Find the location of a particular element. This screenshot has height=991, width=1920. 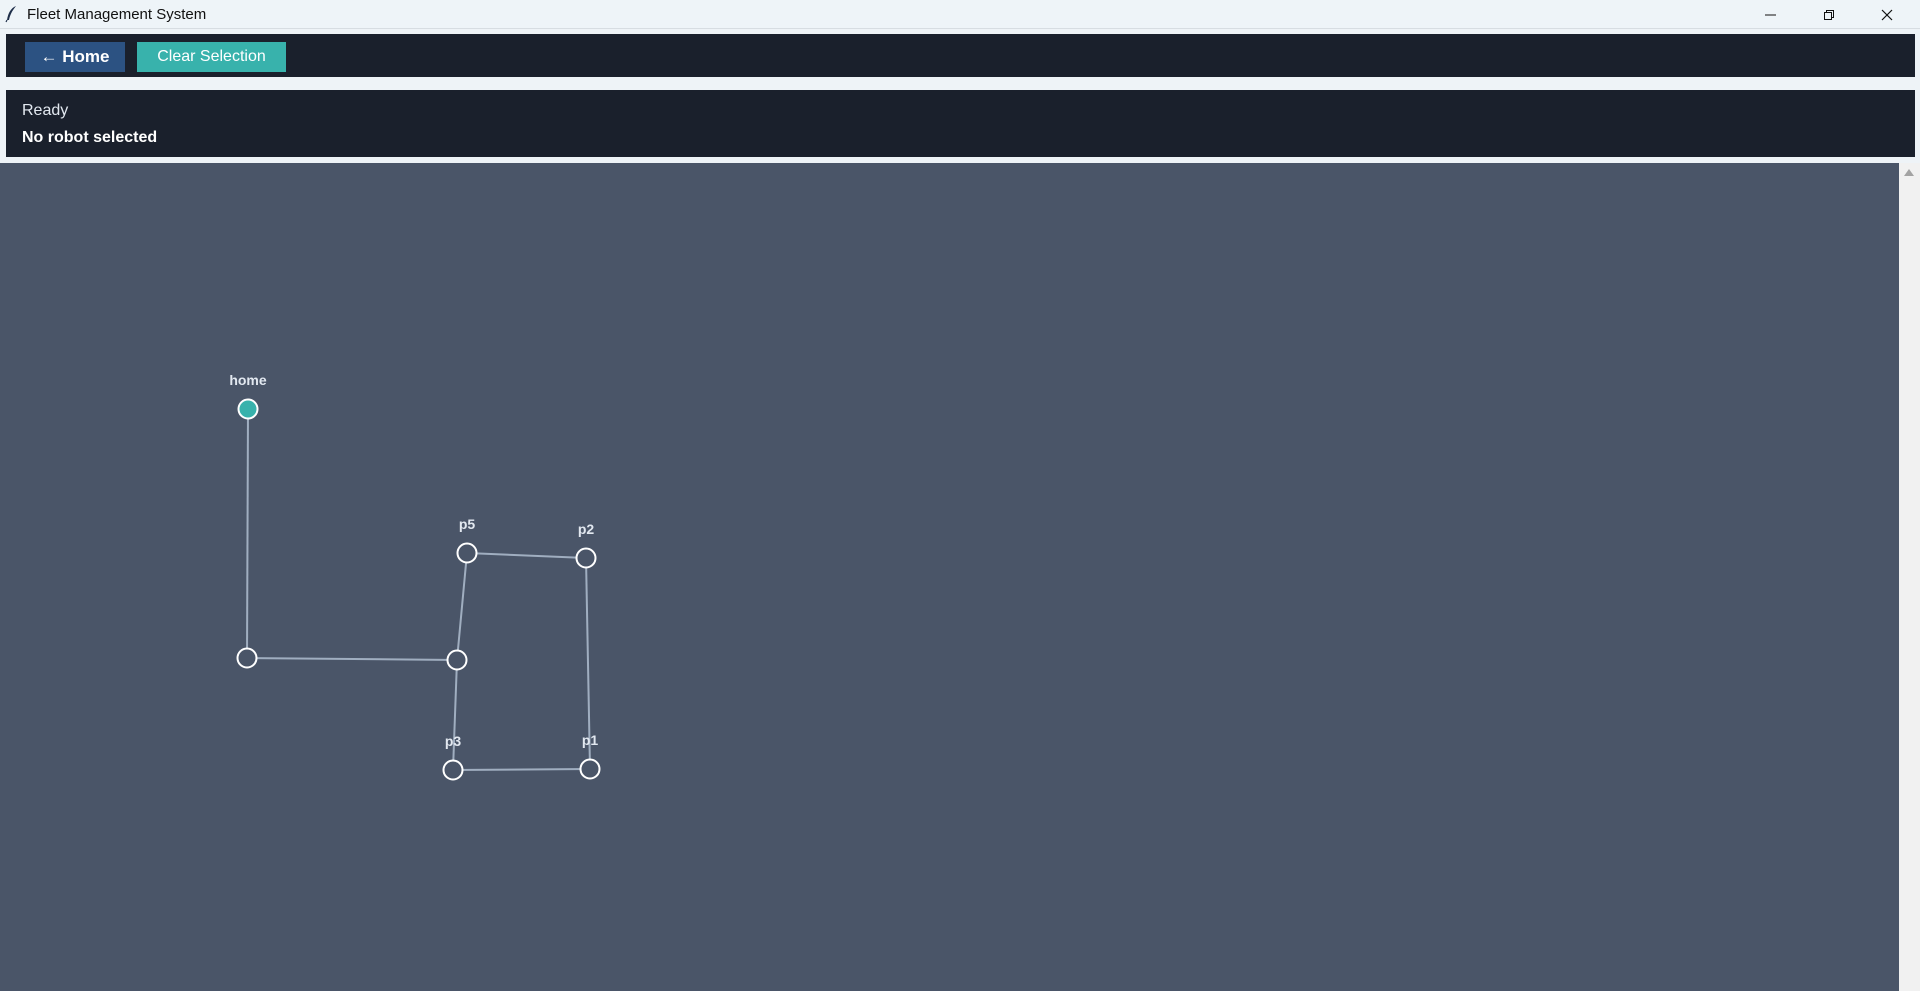

map-node-p3 is located at coordinates (453, 770).